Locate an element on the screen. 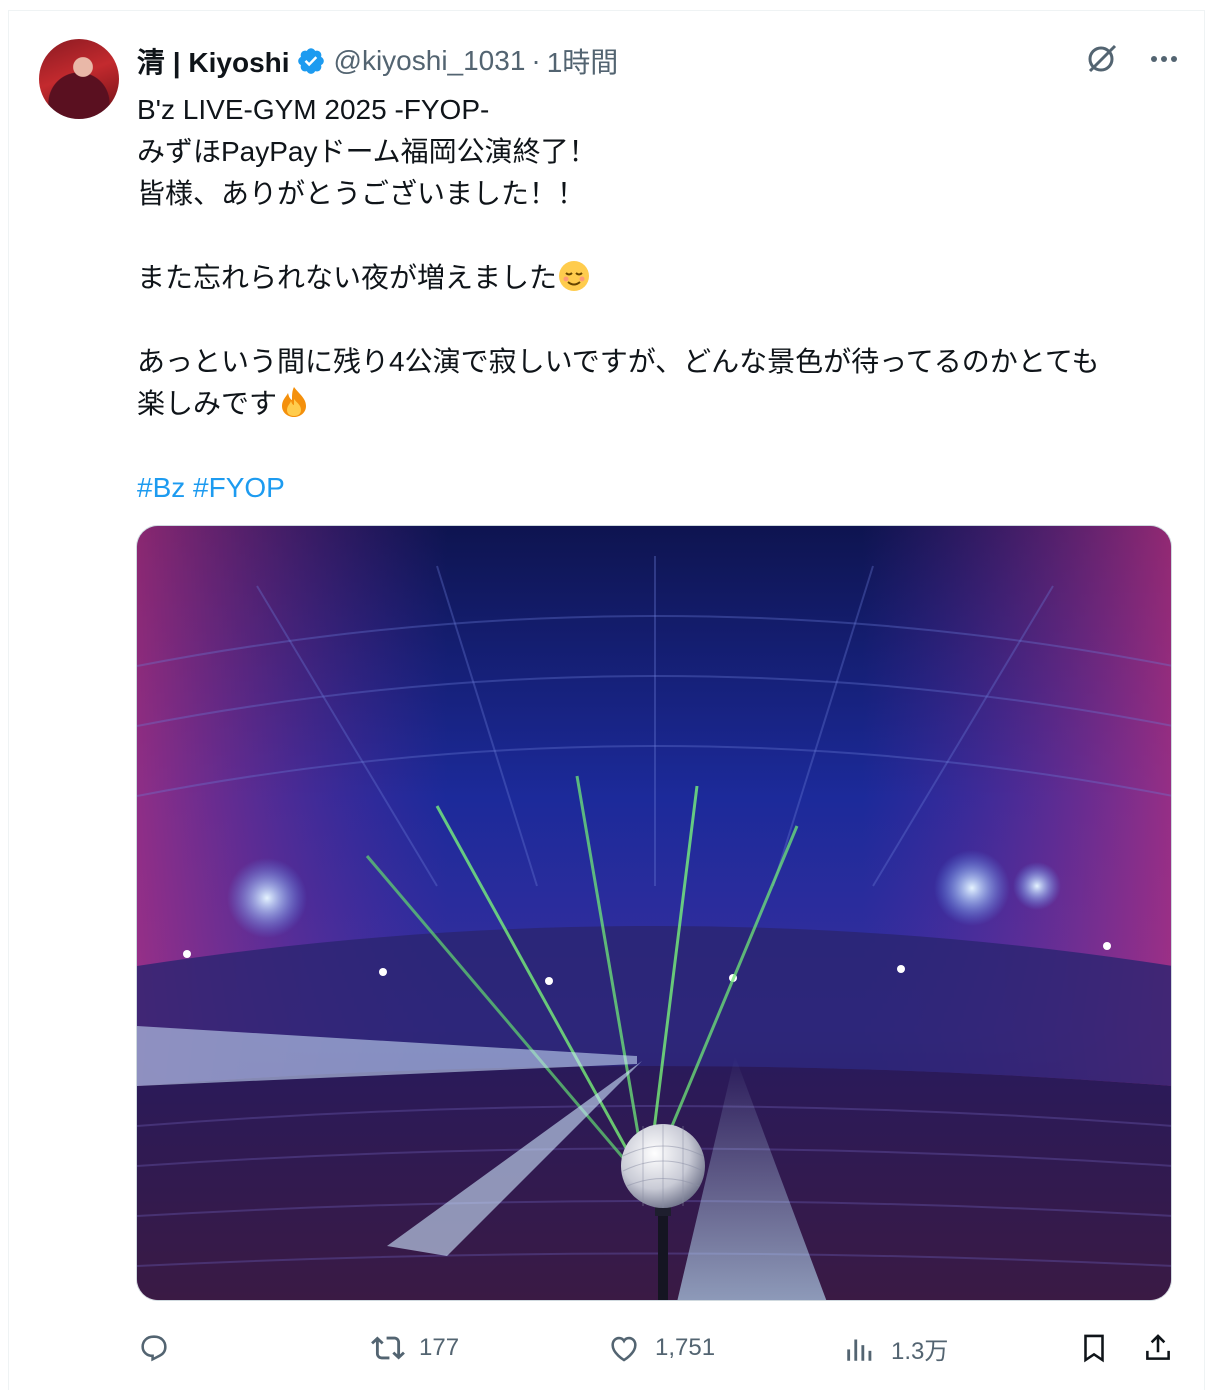  avatar is located at coordinates (79, 79).